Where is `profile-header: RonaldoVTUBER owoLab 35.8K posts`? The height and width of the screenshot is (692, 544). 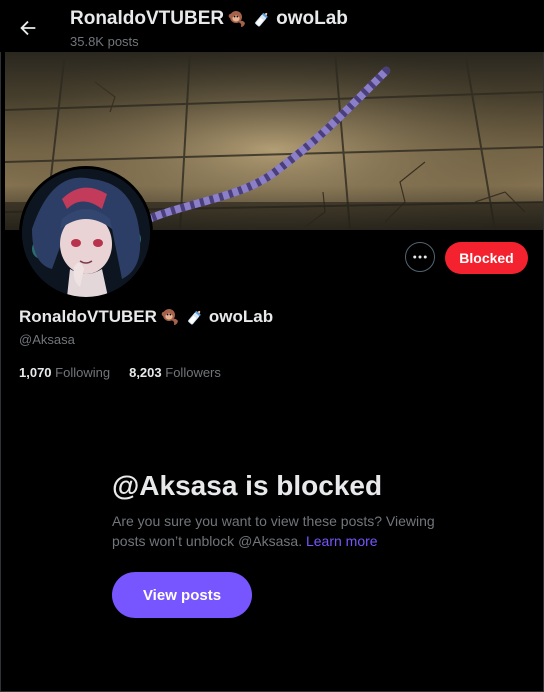 profile-header: RonaldoVTUBER owoLab 35.8K posts is located at coordinates (272, 26).